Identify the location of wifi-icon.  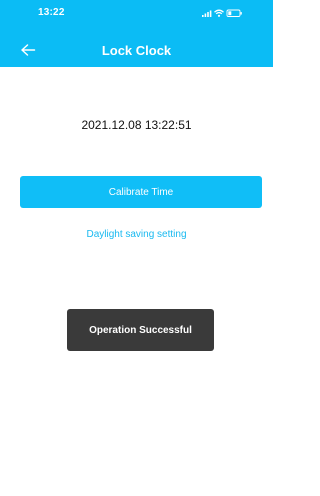
(219, 13).